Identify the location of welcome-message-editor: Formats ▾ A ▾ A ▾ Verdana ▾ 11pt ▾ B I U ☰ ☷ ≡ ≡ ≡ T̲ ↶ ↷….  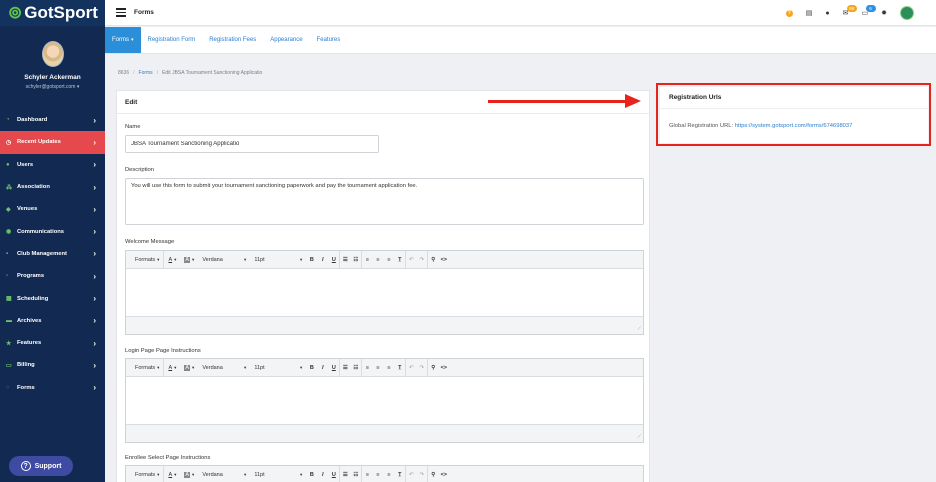
(384, 292).